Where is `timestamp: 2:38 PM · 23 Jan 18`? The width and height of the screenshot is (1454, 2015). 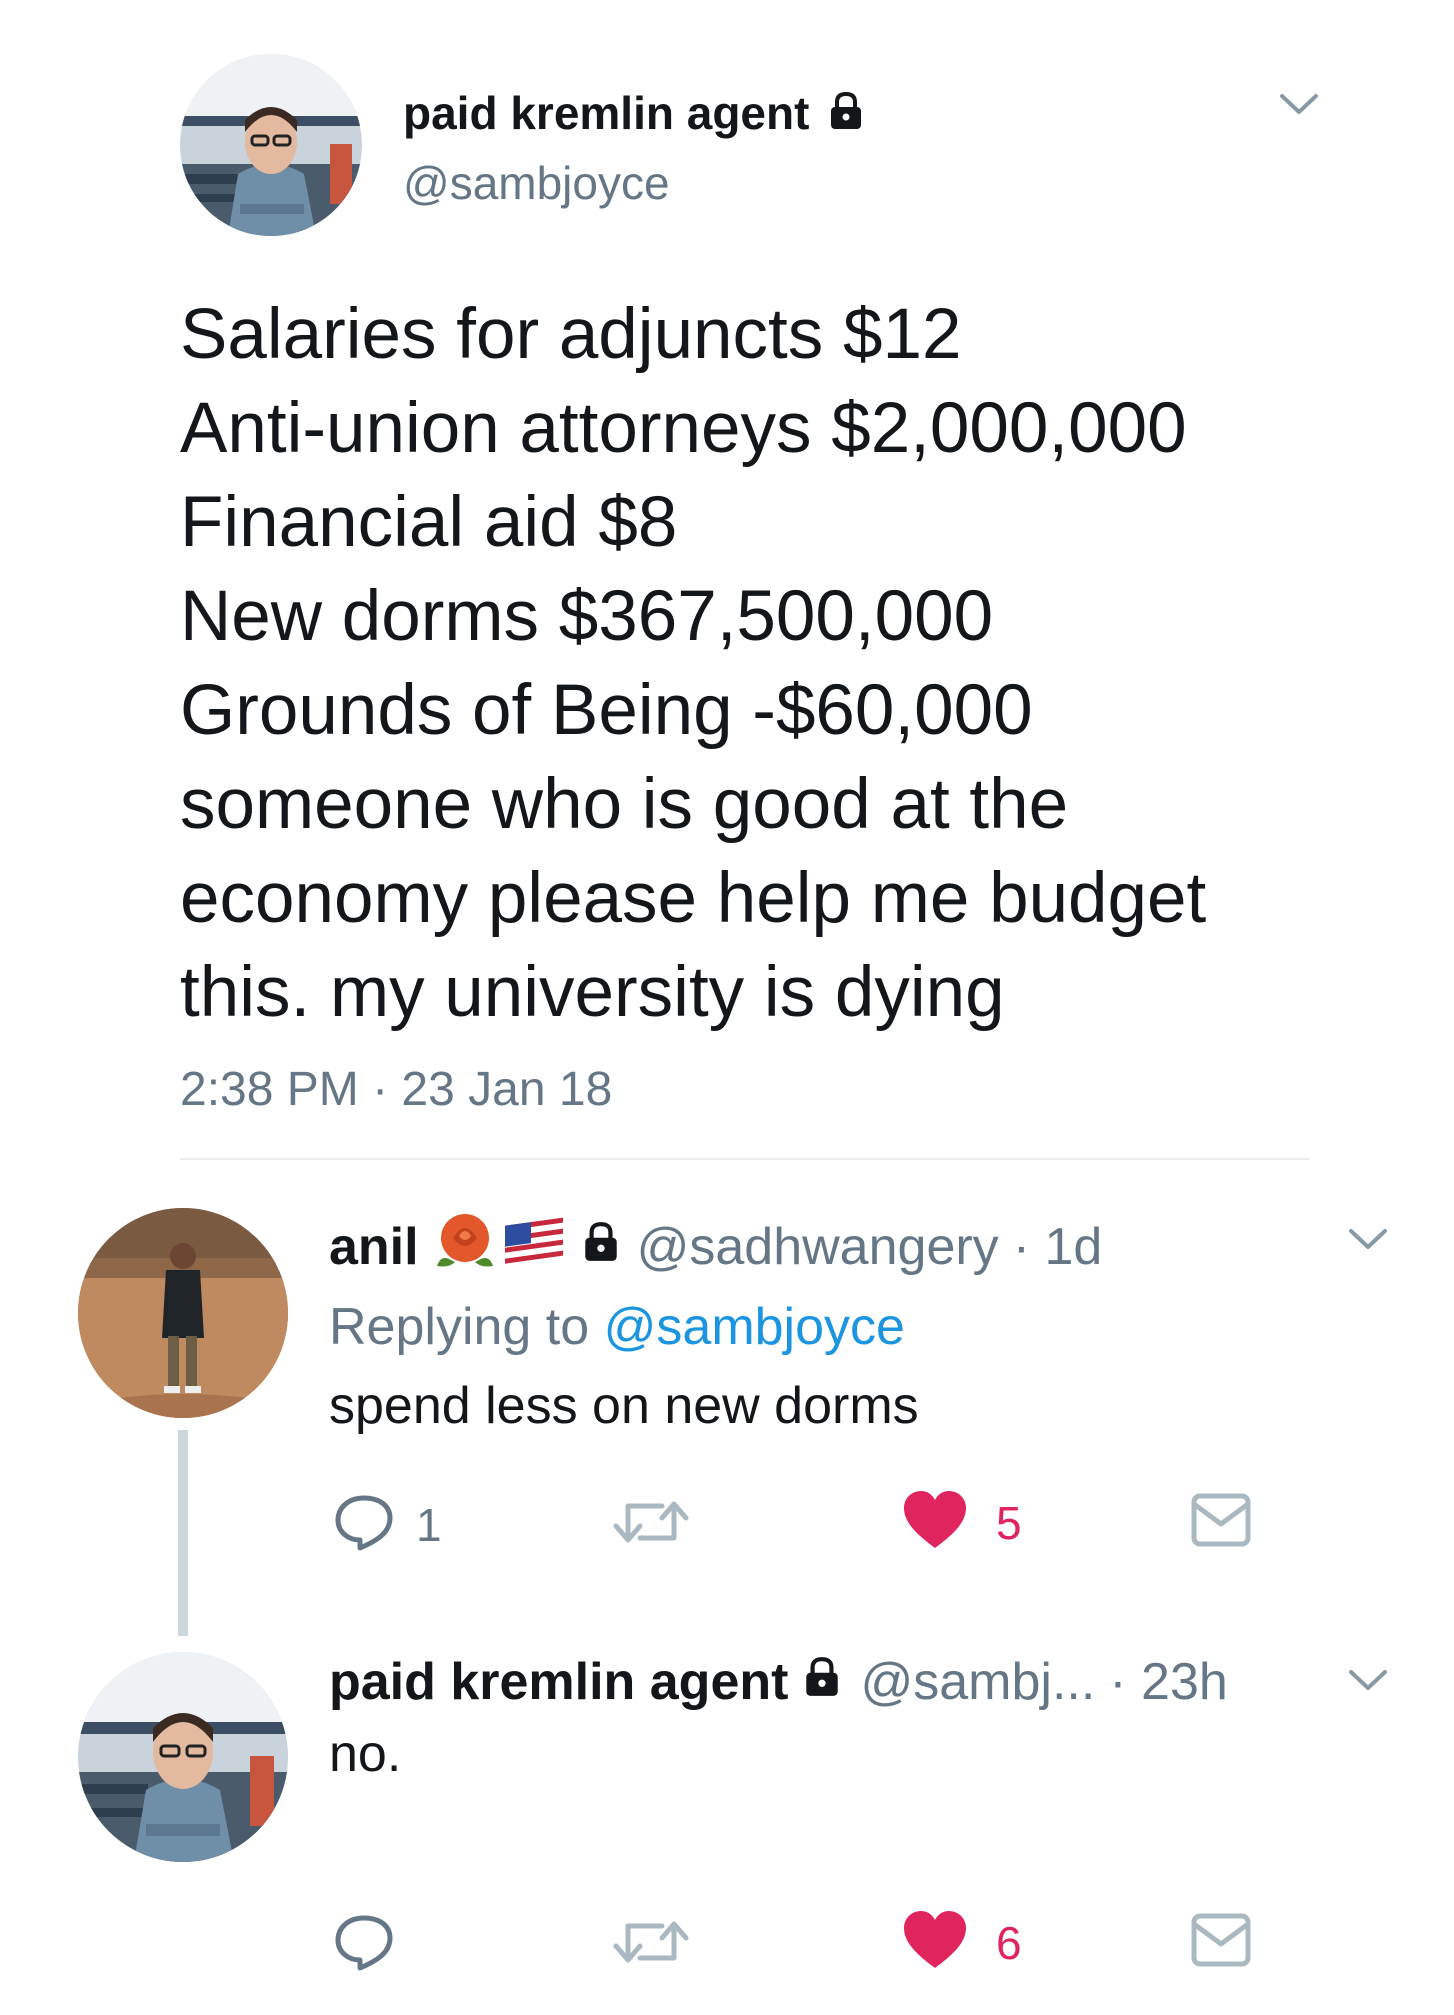 timestamp: 2:38 PM · 23 Jan 18 is located at coordinates (396, 1089).